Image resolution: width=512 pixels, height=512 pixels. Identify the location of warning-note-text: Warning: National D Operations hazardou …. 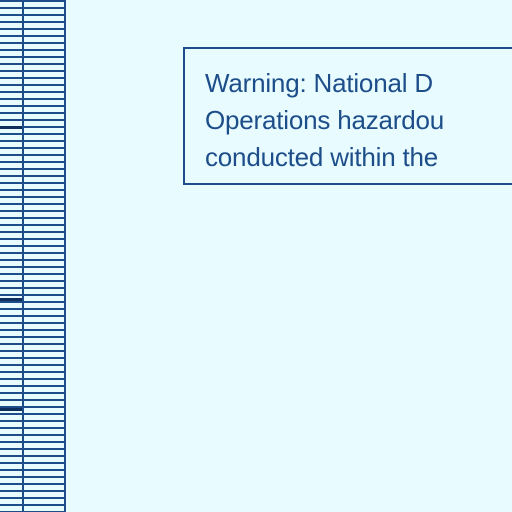
(324, 120).